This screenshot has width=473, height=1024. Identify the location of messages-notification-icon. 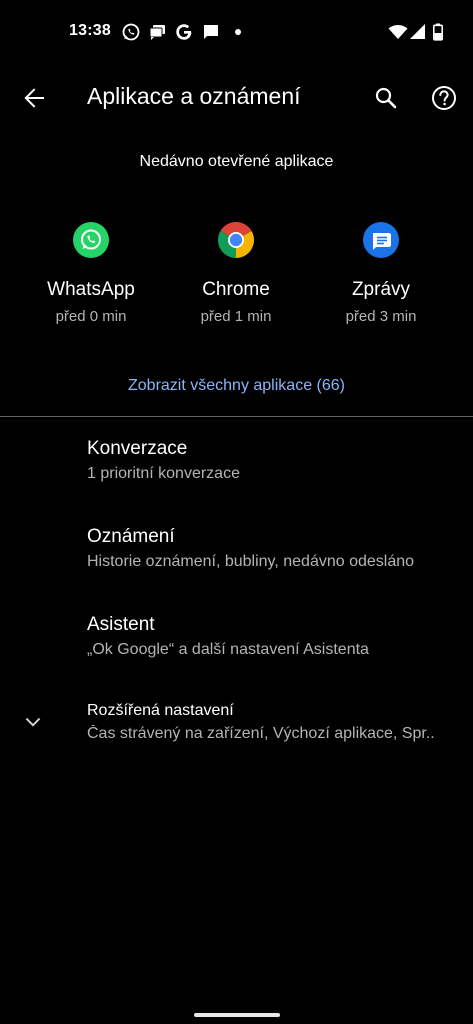
(158, 32).